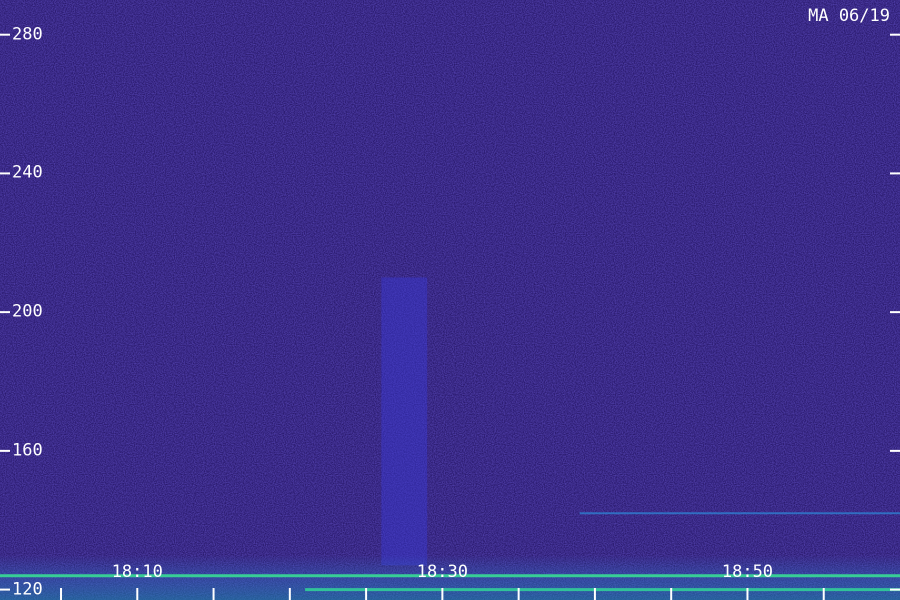  I want to click on y-tick-label: 240, so click(27, 172).